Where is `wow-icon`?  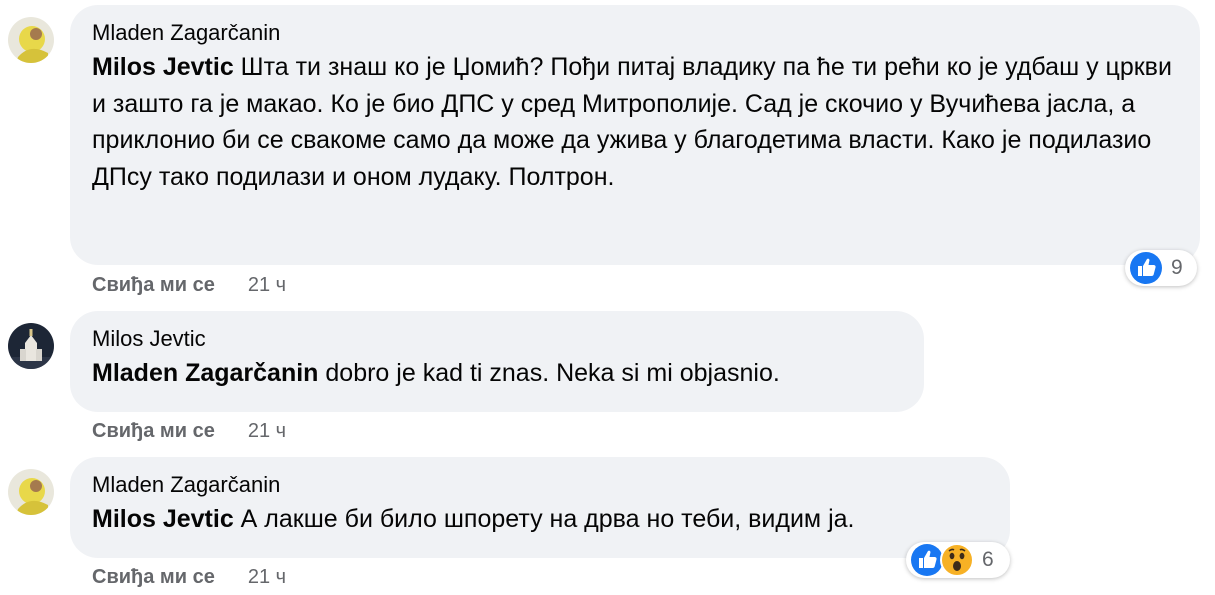
wow-icon is located at coordinates (957, 560).